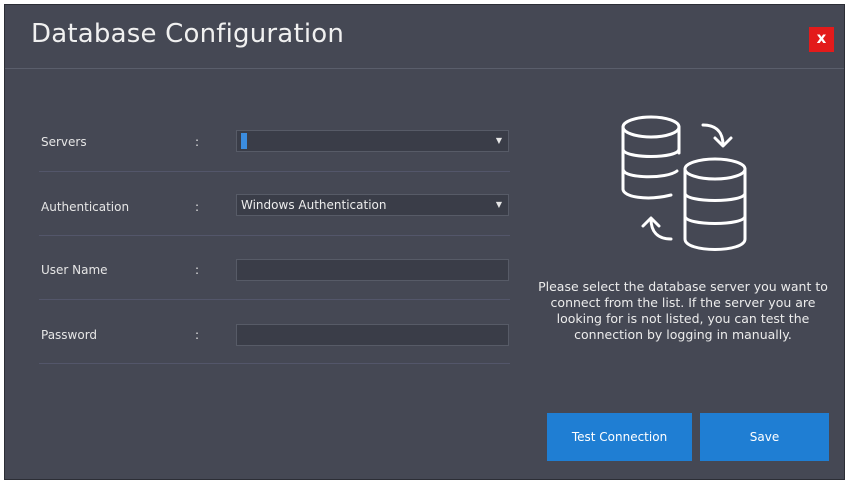 This screenshot has height=484, width=850. I want to click on authentication-label: Authentication, so click(85, 207).